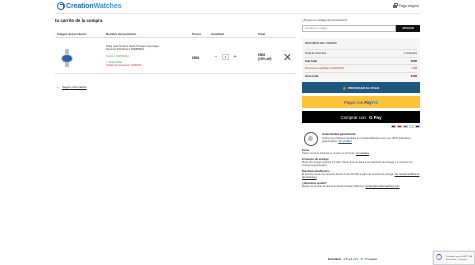 The width and height of the screenshot is (475, 265). Describe the element at coordinates (408, 28) in the screenshot. I see `apply-coupon-button: APLICAR` at that location.